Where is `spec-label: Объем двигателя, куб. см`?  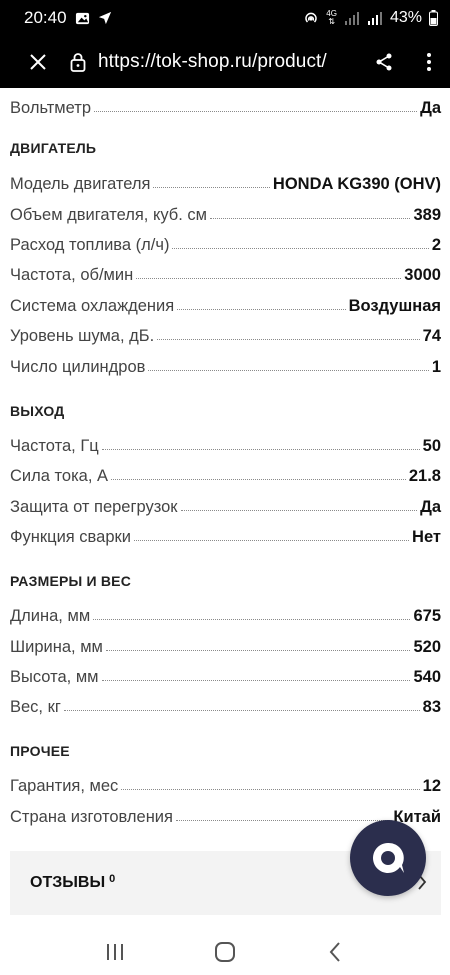 spec-label: Объем двигателя, куб. см is located at coordinates (109, 215).